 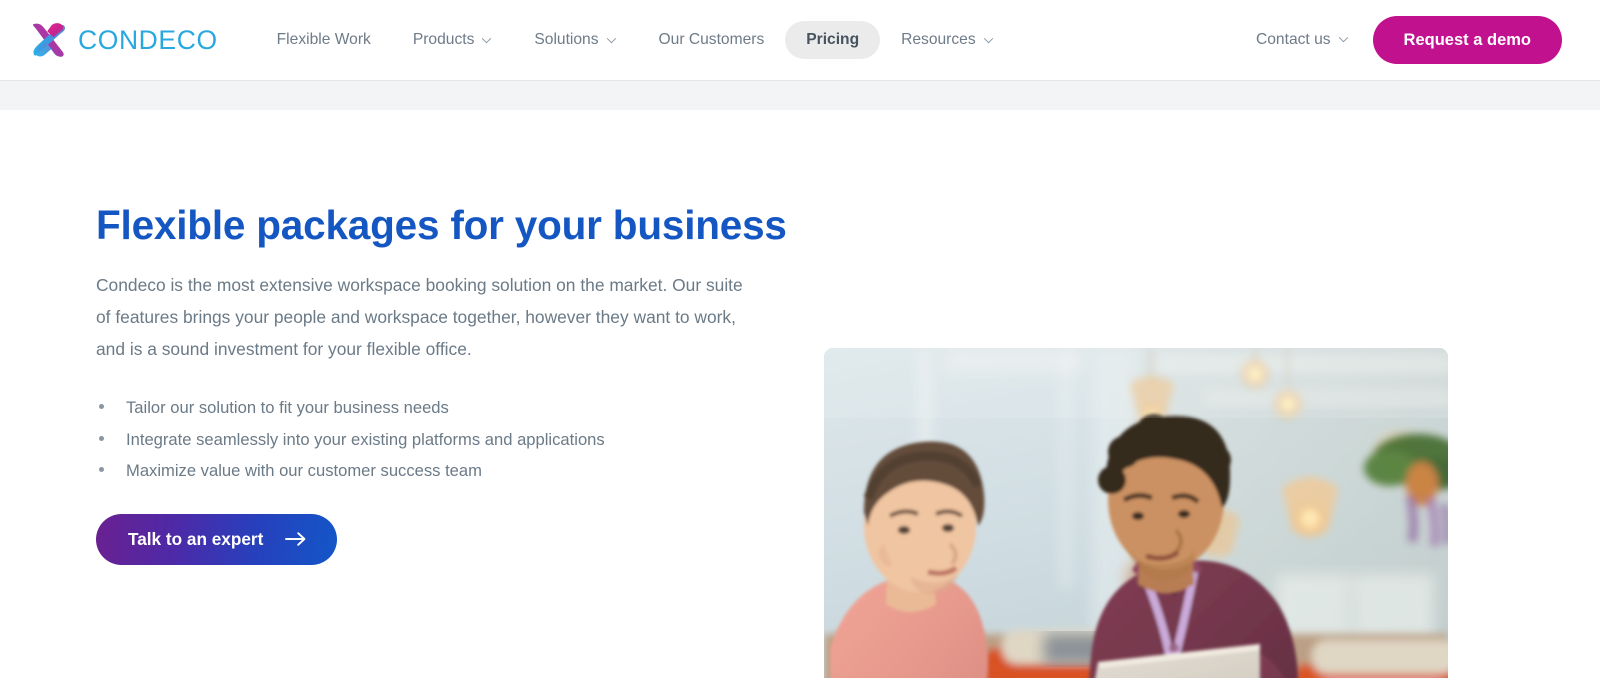 I want to click on arrow-right-icon, so click(x=296, y=539).